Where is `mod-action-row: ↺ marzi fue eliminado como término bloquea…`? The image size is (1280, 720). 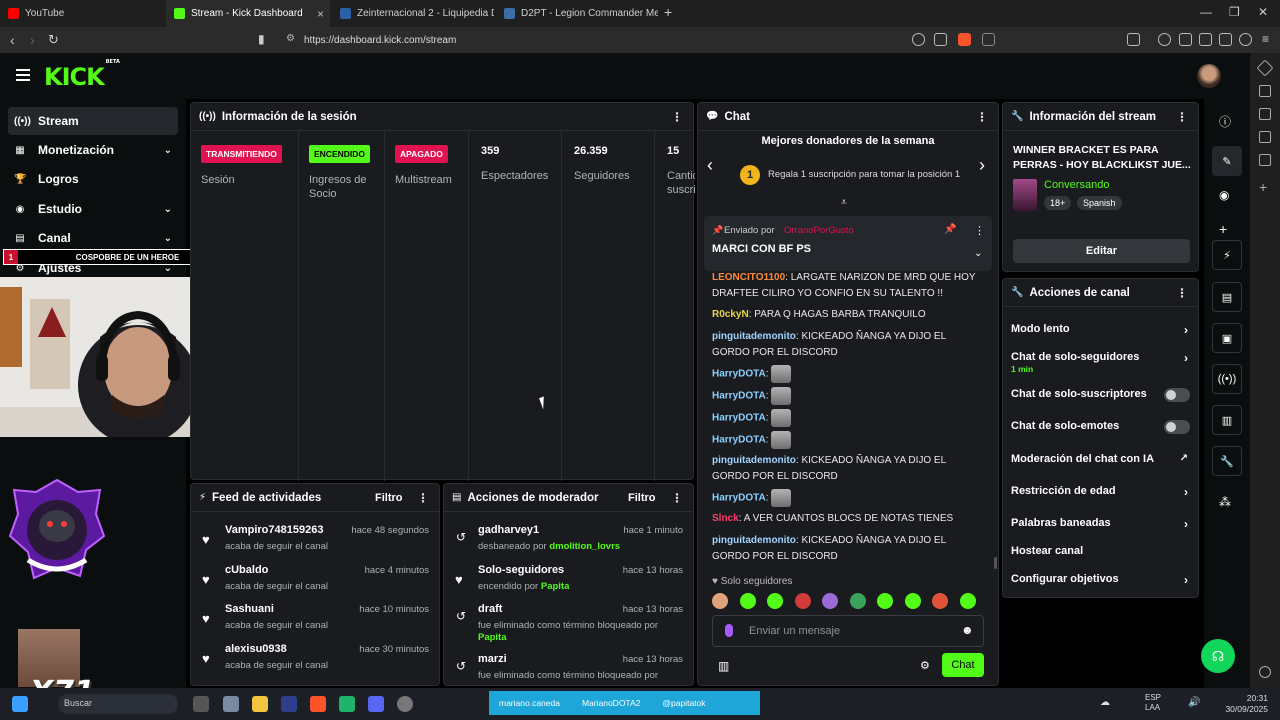 mod-action-row: ↺ marzi fue eliminado como término bloquea… is located at coordinates (568, 668).